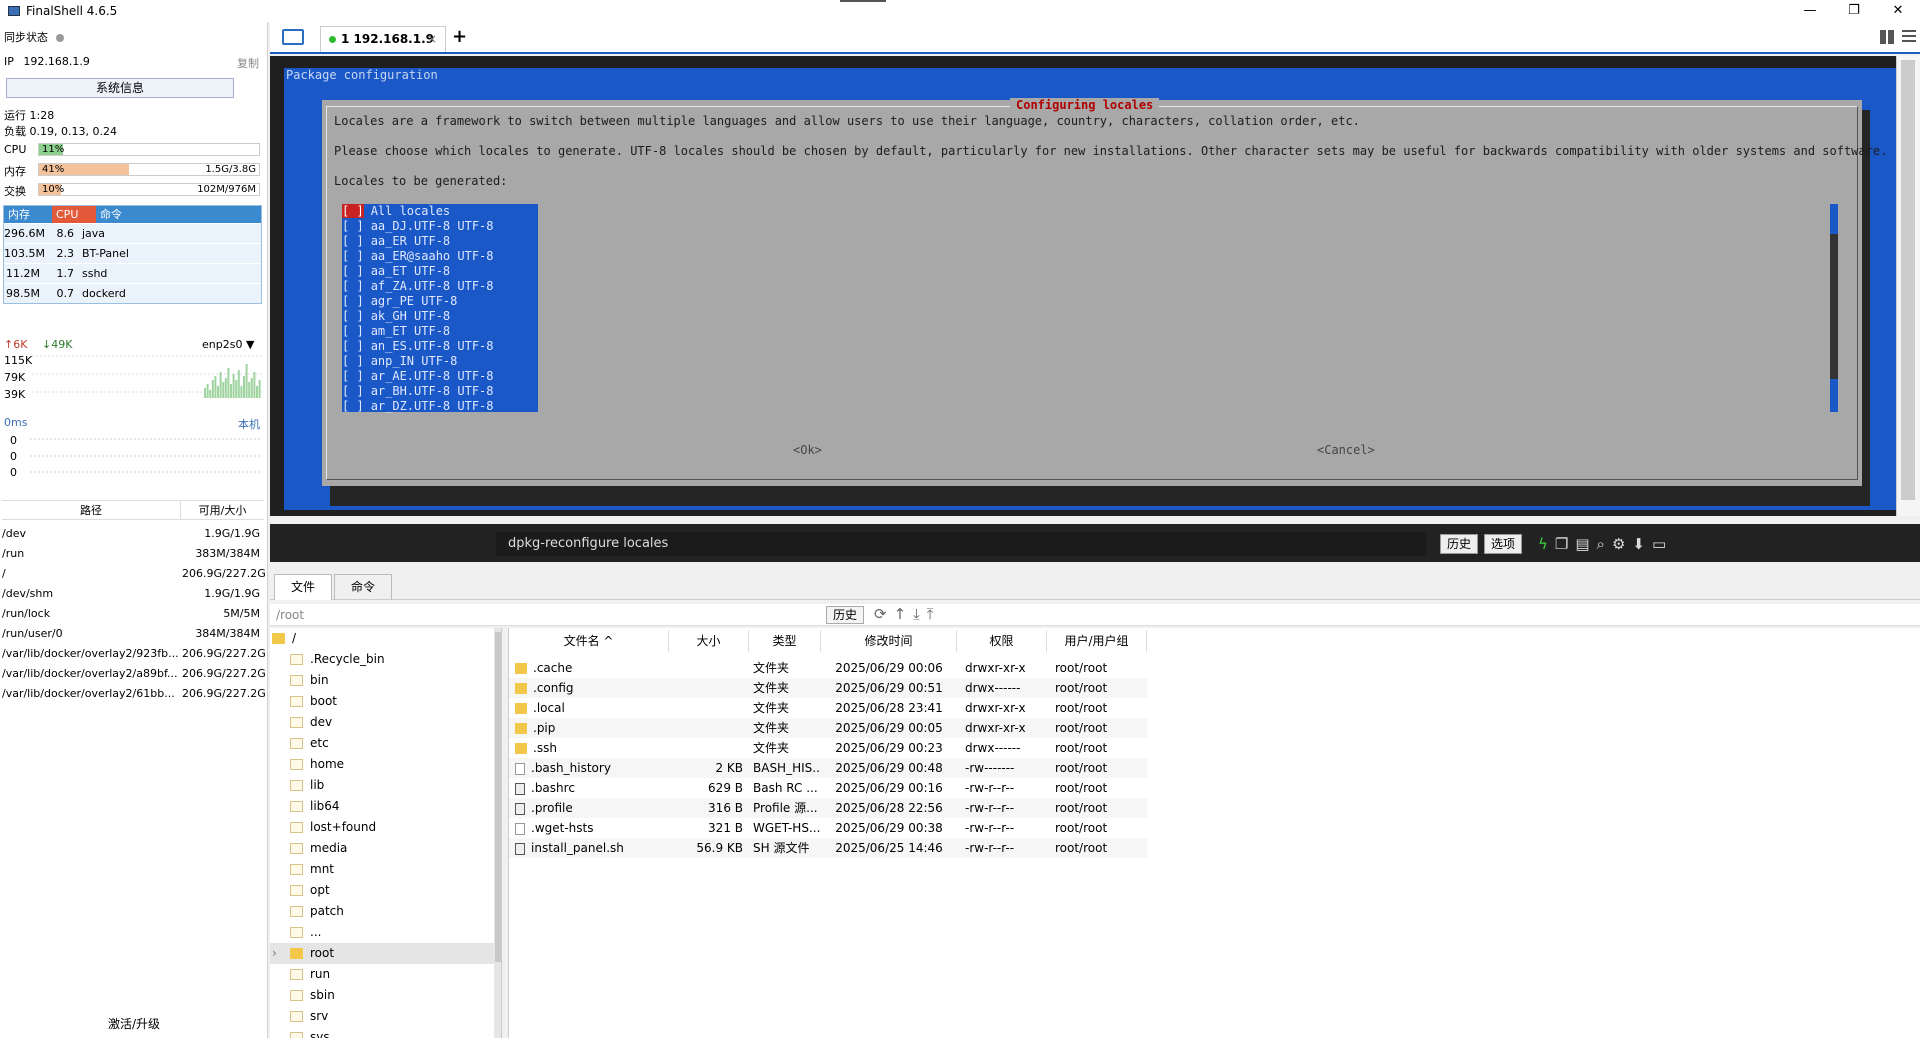  I want to click on locale-option: [ ] ar_AE.UTF-8 UTF-8, so click(440, 376).